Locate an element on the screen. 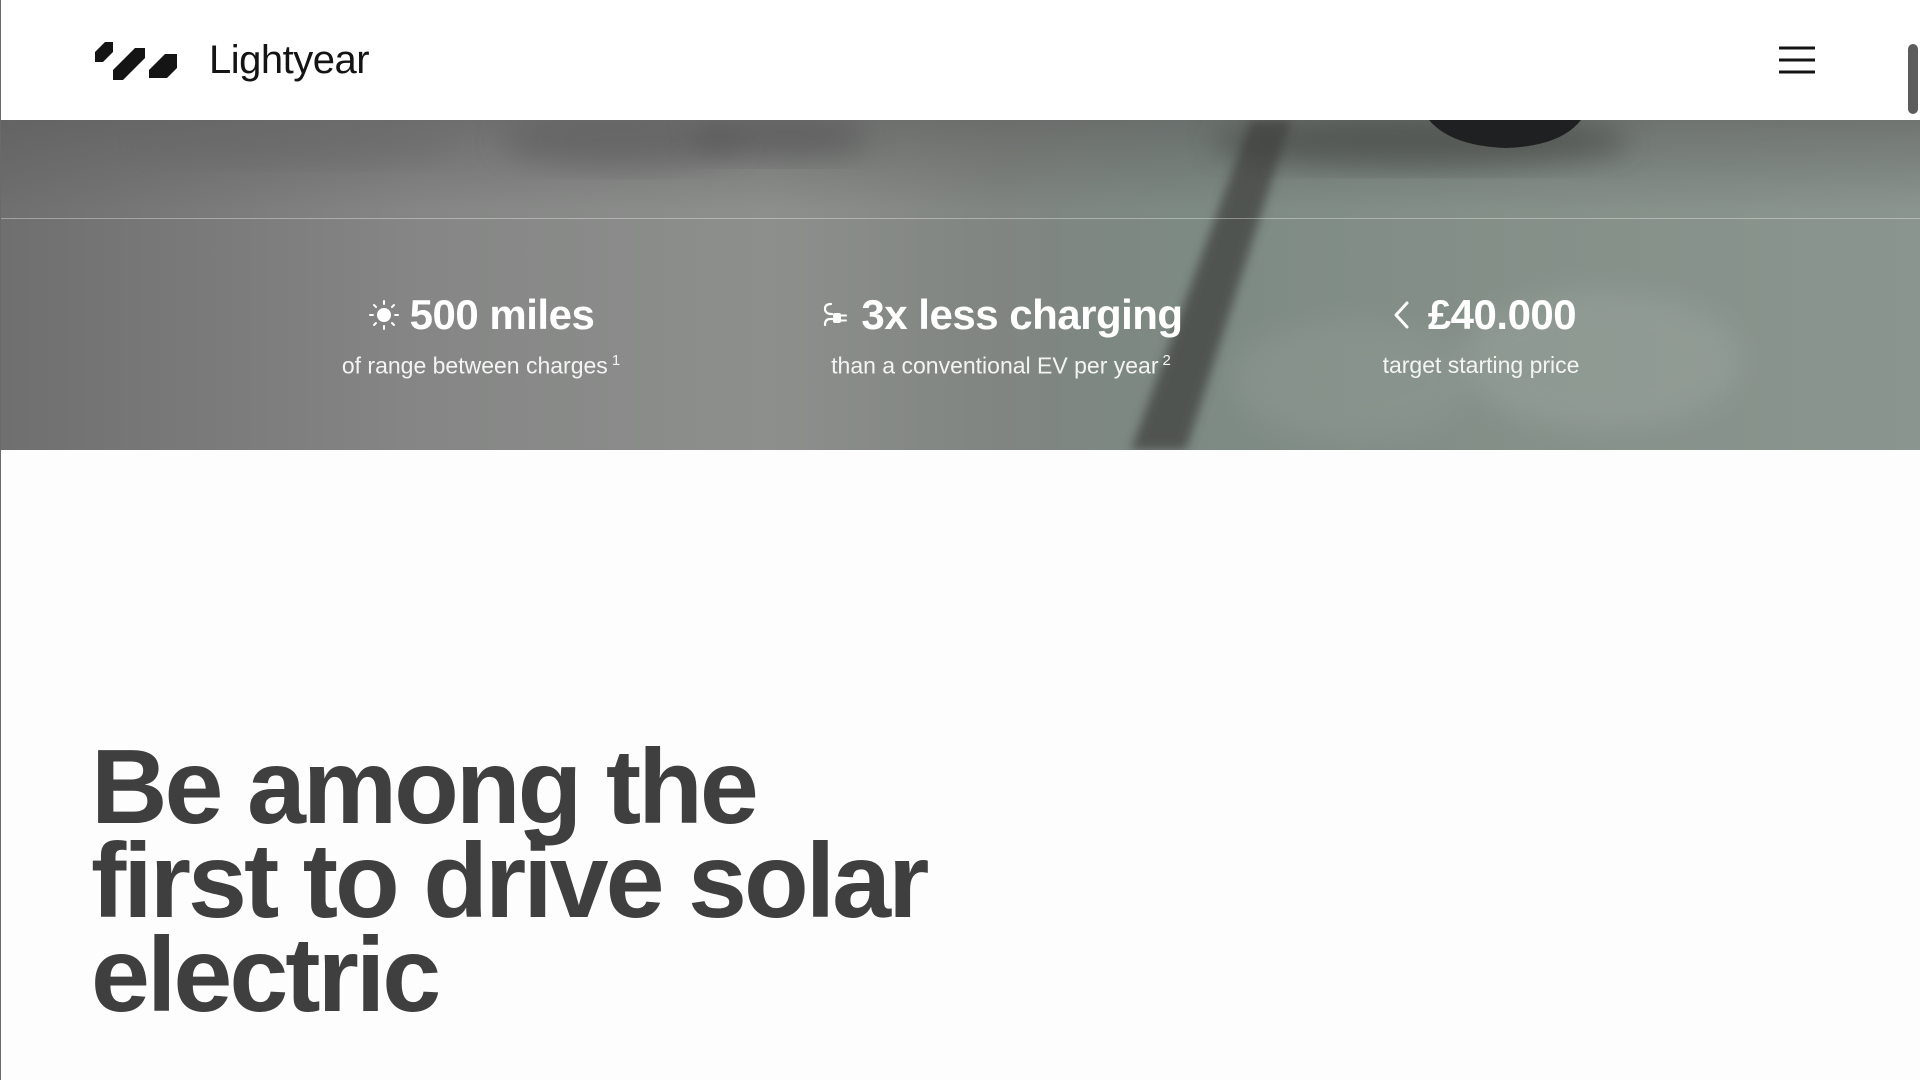 Image resolution: width=1920 pixels, height=1080 pixels. stat-heading: £40.000 is located at coordinates (1481, 315).